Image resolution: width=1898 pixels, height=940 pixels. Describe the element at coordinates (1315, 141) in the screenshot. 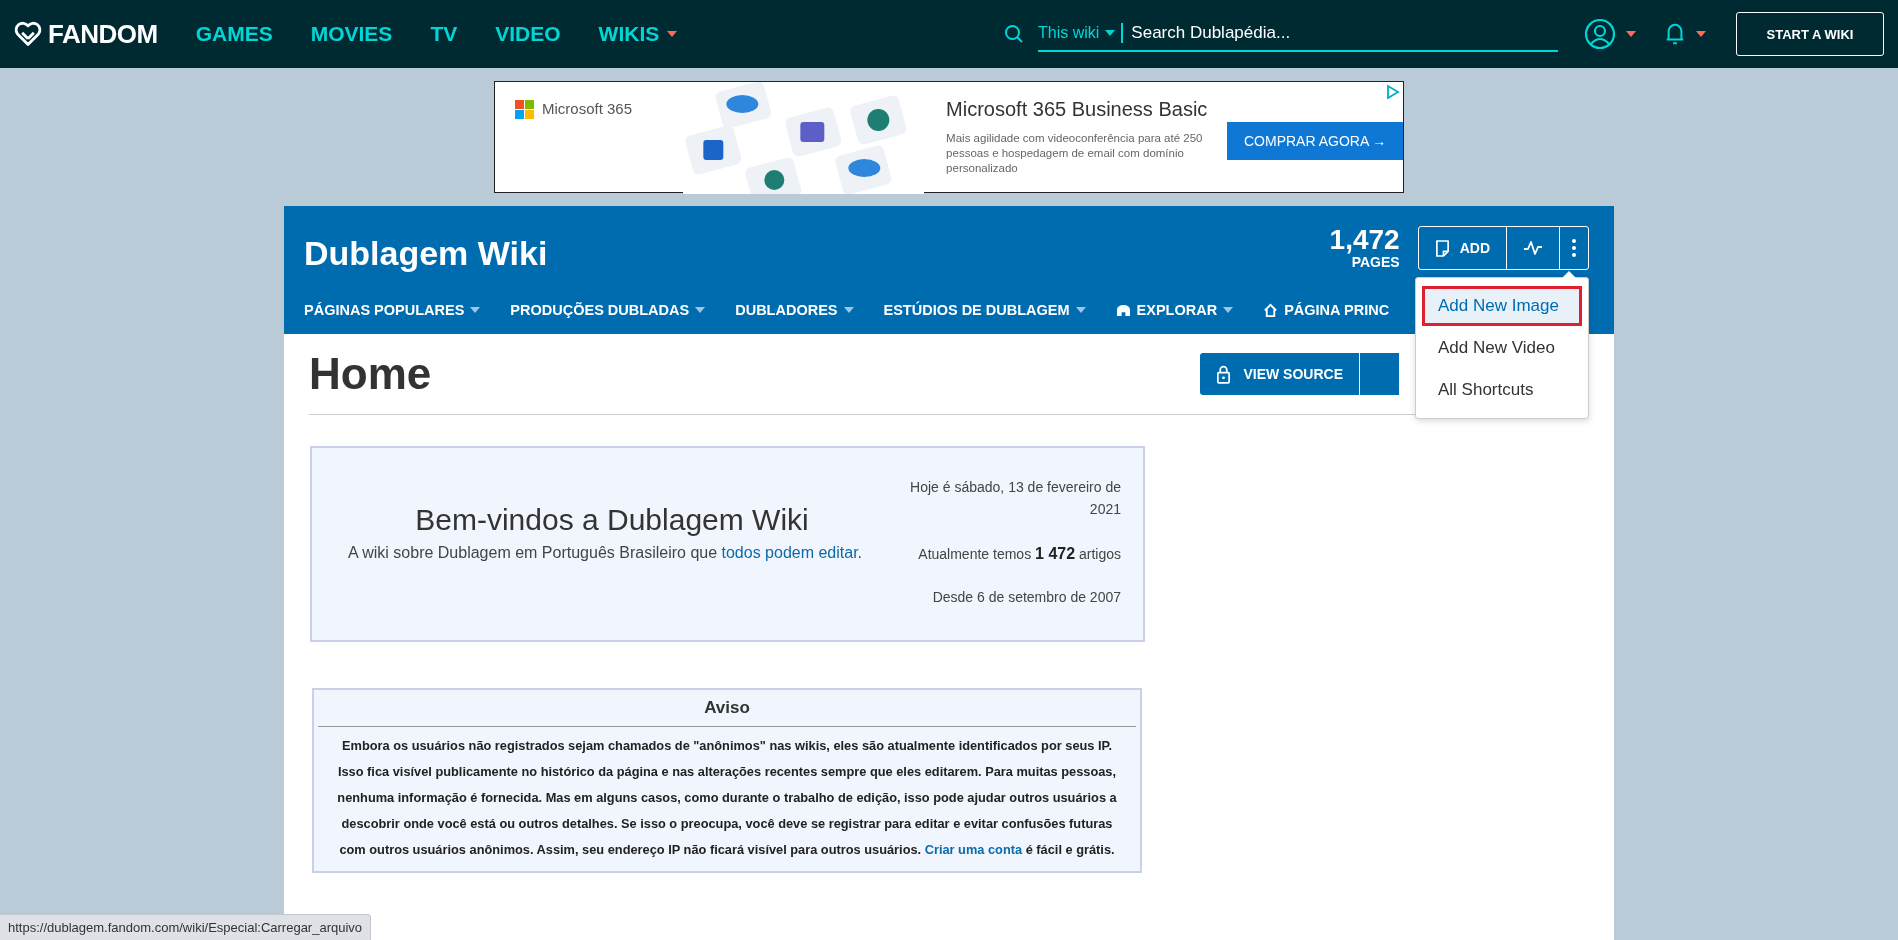

I see `buy-now-button: COMPRAR AGORA →` at that location.